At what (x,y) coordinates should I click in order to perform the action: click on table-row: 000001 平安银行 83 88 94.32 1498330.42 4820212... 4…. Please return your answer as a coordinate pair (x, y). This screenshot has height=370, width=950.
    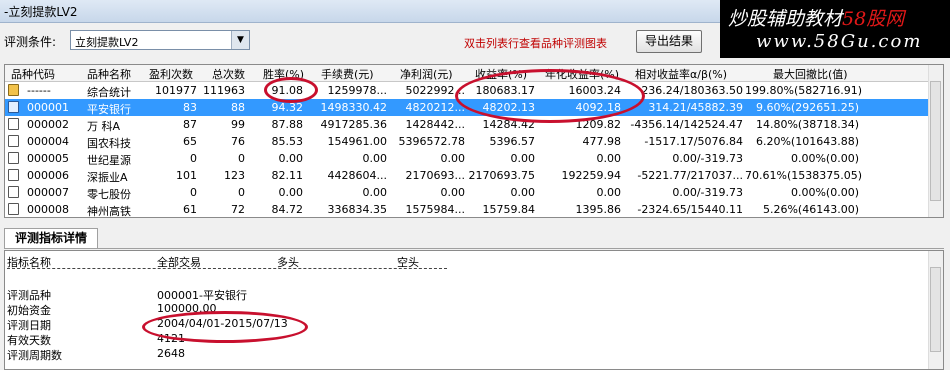
    Looking at the image, I should click on (467, 107).